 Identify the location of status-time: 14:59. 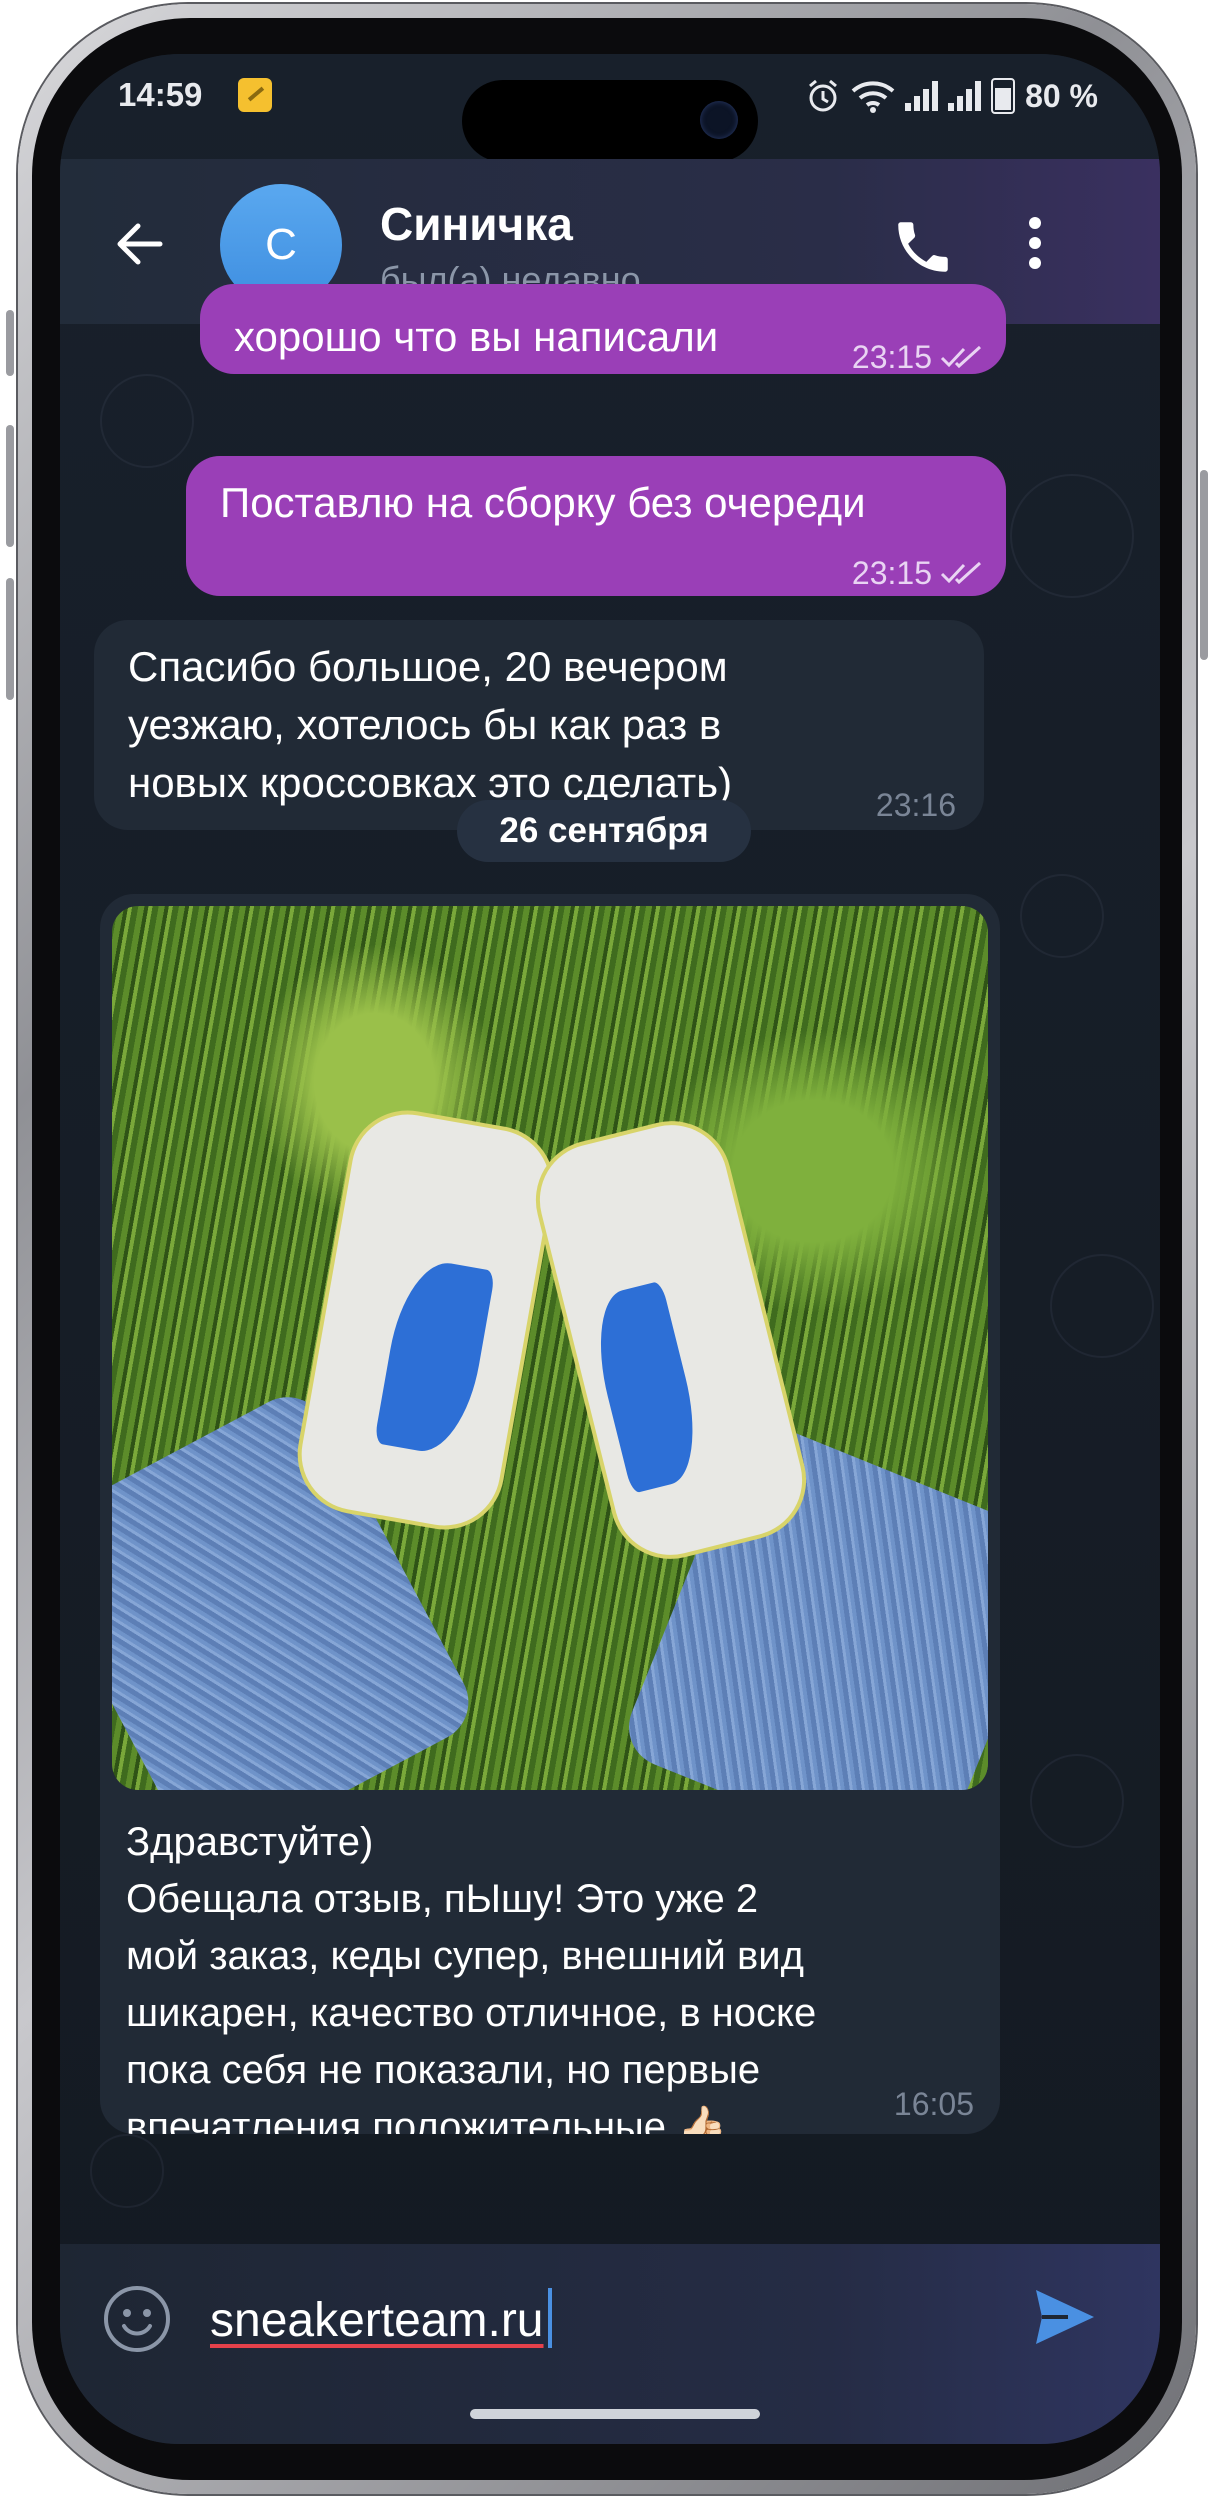
(160, 94).